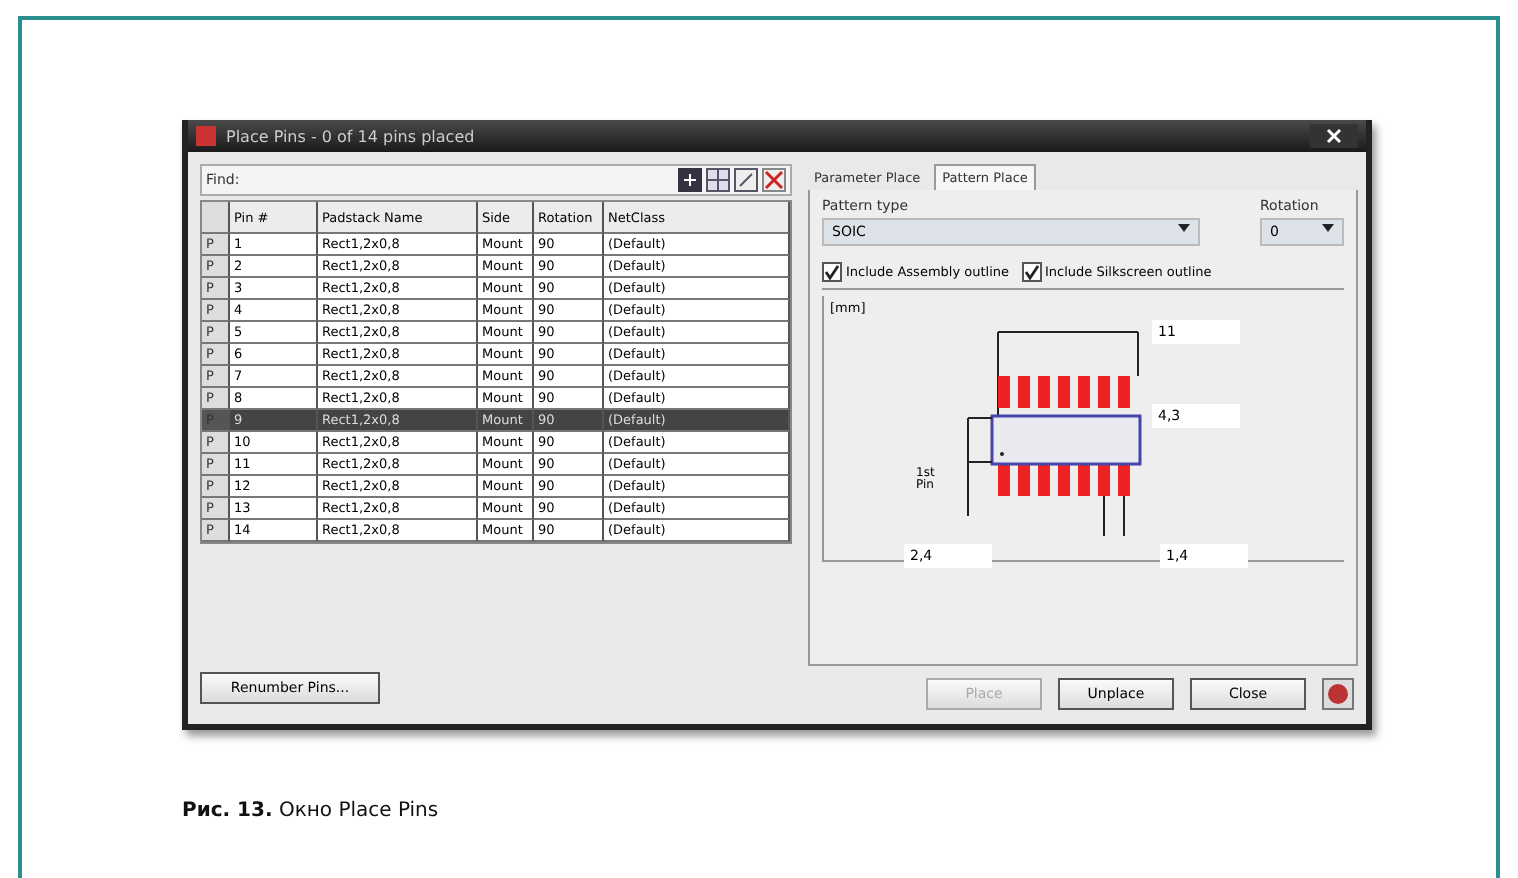 This screenshot has width=1518, height=878. I want to click on close-button, so click(1334, 136).